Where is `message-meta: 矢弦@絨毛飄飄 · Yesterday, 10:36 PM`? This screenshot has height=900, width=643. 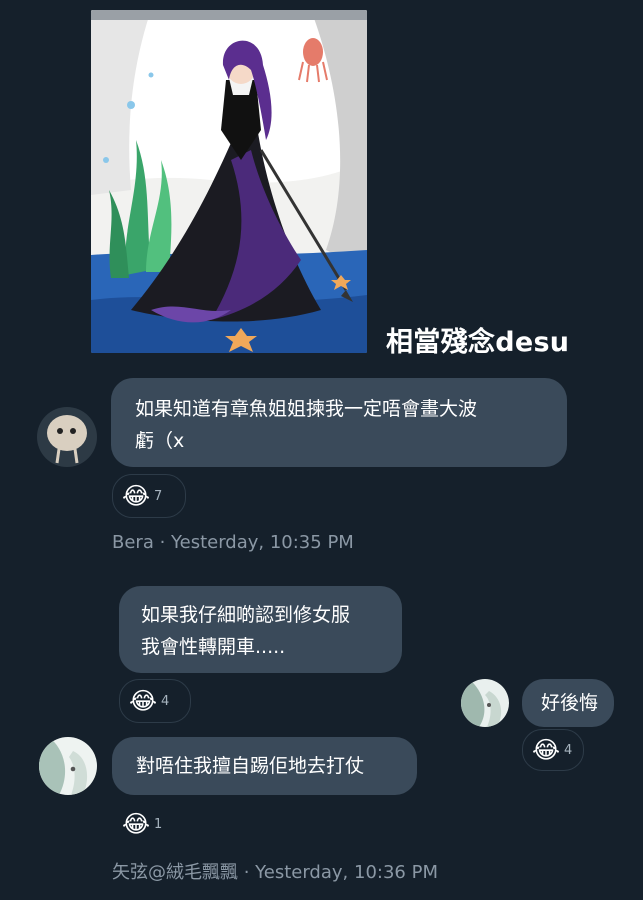
message-meta: 矢弦@絨毛飄飄 · Yesterday, 10:36 PM is located at coordinates (275, 872).